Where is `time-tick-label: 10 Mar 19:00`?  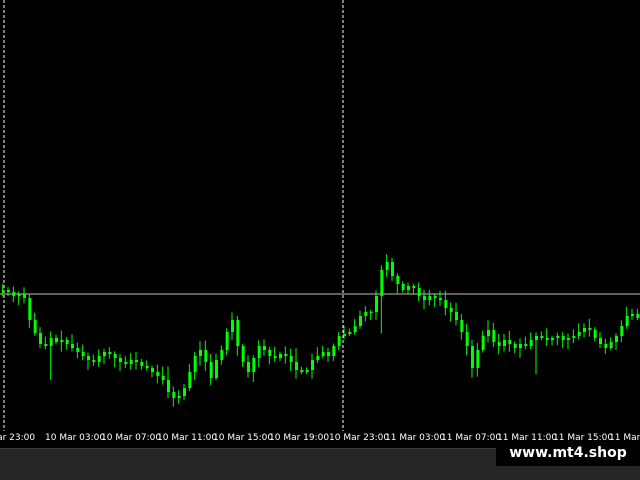
time-tick-label: 10 Mar 19:00 is located at coordinates (299, 438).